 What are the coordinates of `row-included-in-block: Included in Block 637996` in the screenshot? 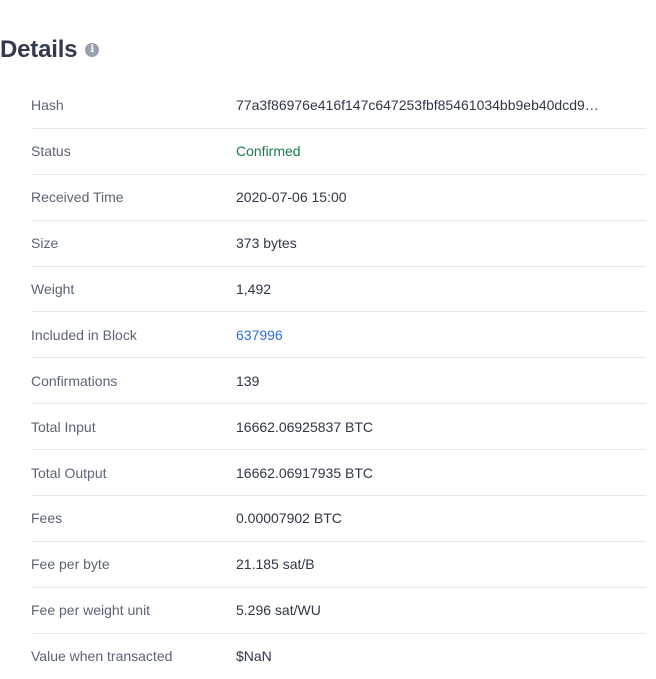 It's located at (338, 335).